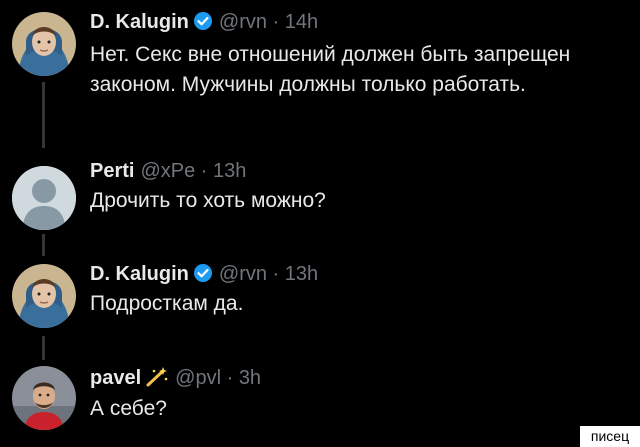  What do you see at coordinates (115, 378) in the screenshot?
I see `author-name: pavel` at bounding box center [115, 378].